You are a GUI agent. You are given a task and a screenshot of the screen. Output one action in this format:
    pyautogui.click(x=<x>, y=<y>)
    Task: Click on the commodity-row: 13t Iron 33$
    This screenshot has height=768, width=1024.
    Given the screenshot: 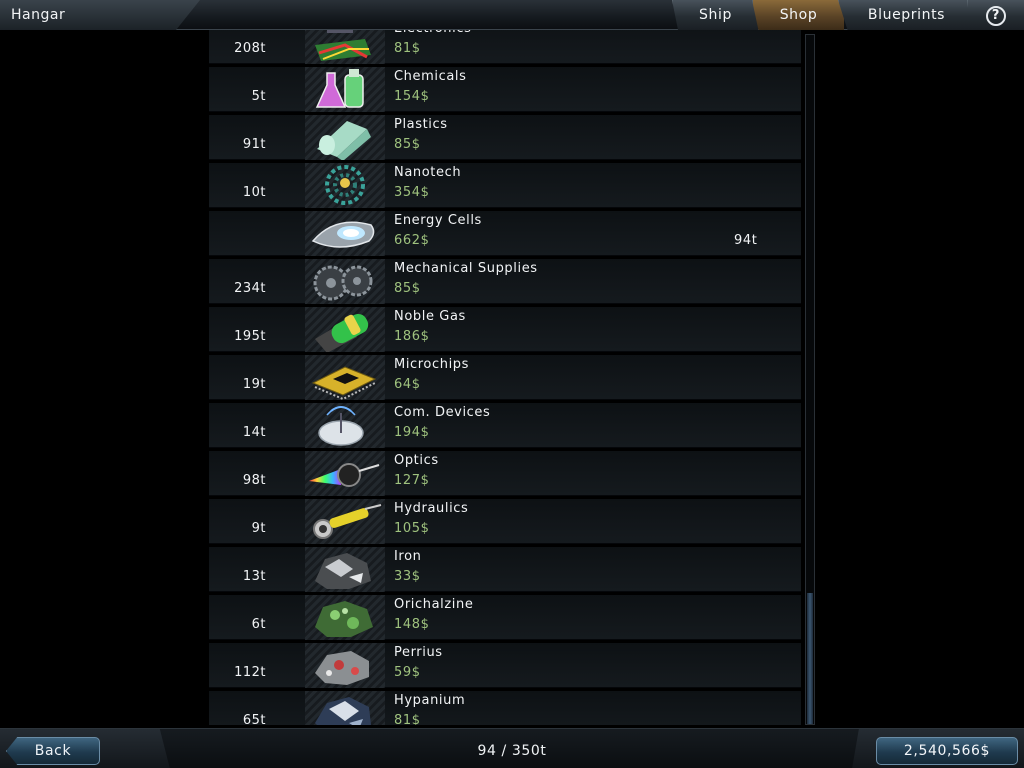 What is the action you would take?
    pyautogui.click(x=505, y=569)
    